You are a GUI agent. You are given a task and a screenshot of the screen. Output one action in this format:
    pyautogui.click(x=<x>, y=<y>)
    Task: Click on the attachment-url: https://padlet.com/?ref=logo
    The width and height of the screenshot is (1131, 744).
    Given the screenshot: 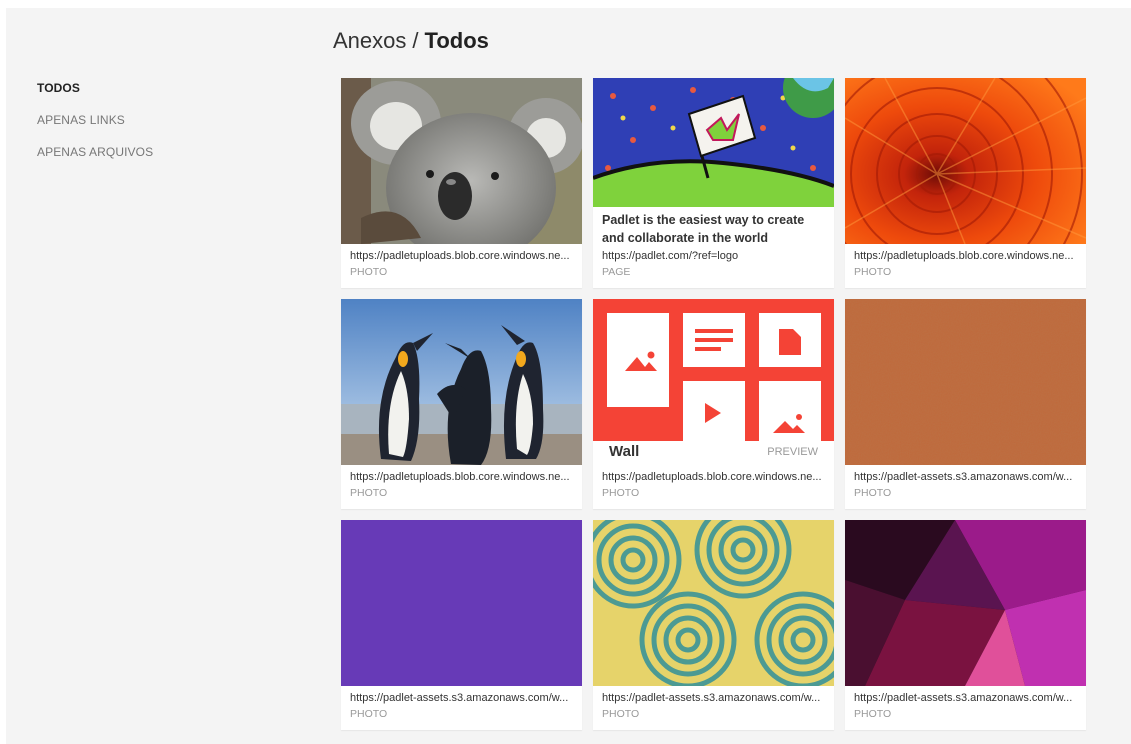 What is the action you would take?
    pyautogui.click(x=714, y=256)
    